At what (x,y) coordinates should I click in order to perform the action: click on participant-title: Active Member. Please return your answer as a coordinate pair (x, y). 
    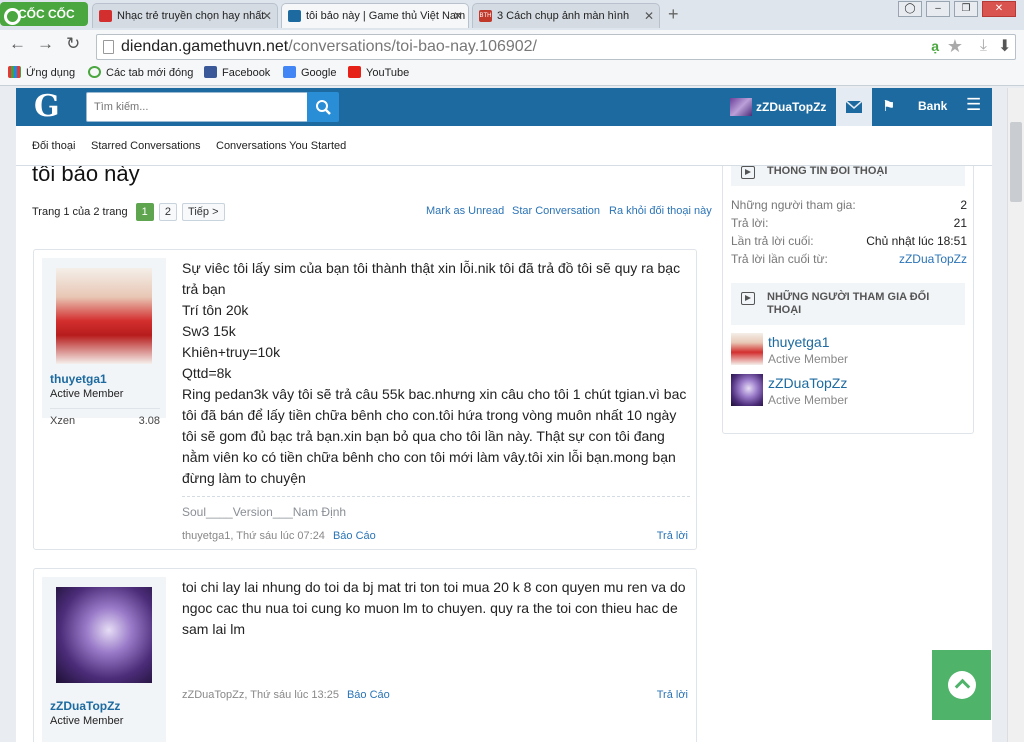
    Looking at the image, I should click on (808, 359).